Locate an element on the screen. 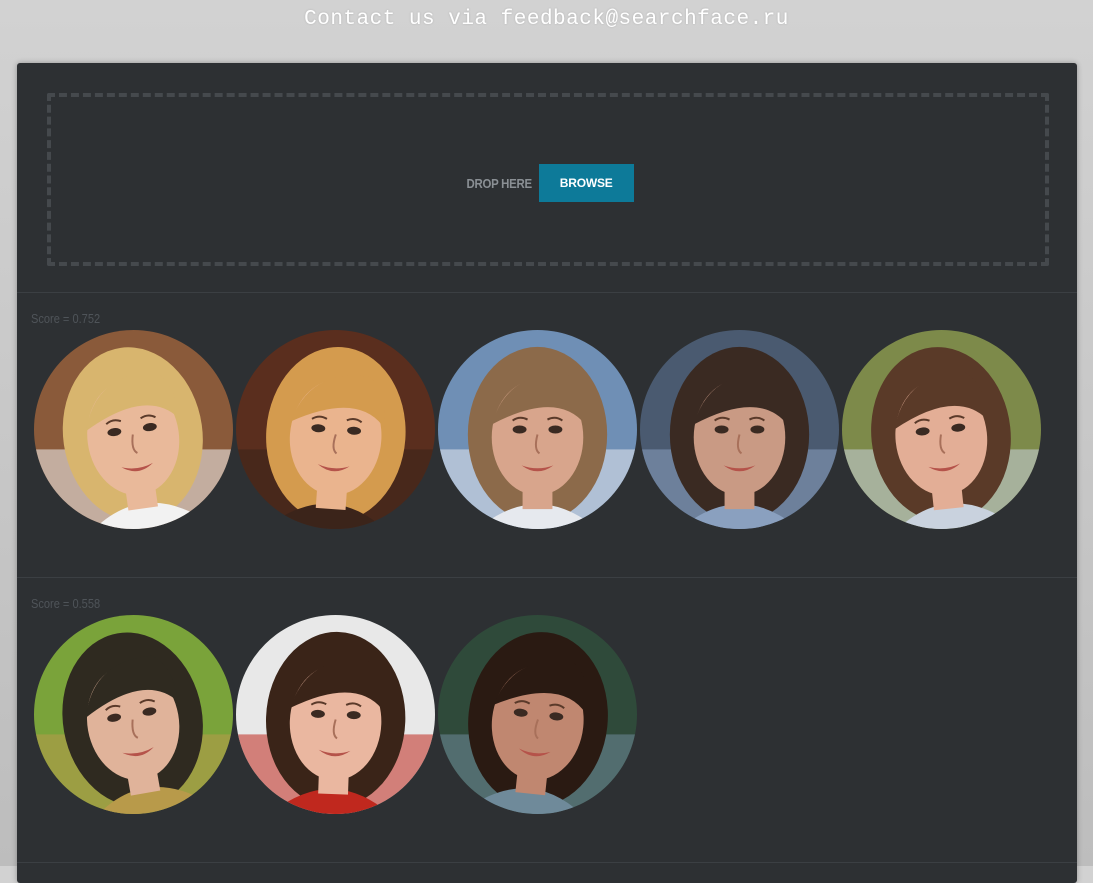 The width and height of the screenshot is (1093, 883). top-bar: Contact us via feedback@searchface.ru is located at coordinates (546, 20).